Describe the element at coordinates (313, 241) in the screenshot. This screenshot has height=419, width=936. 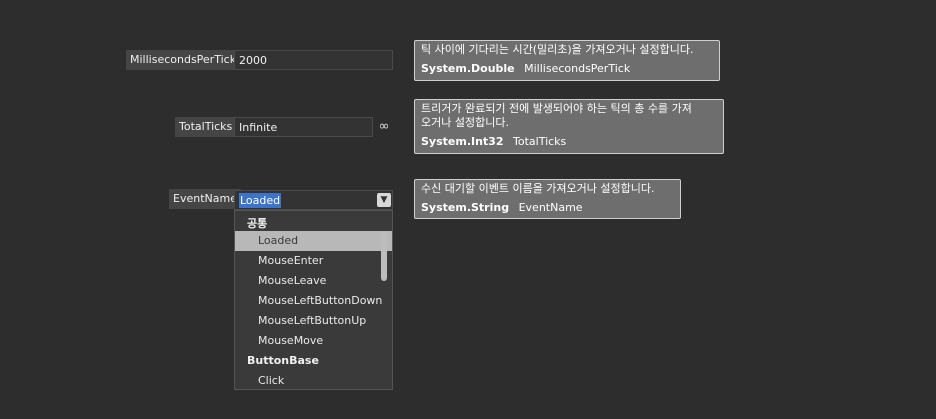
I see `dropdown-option: Loaded` at that location.